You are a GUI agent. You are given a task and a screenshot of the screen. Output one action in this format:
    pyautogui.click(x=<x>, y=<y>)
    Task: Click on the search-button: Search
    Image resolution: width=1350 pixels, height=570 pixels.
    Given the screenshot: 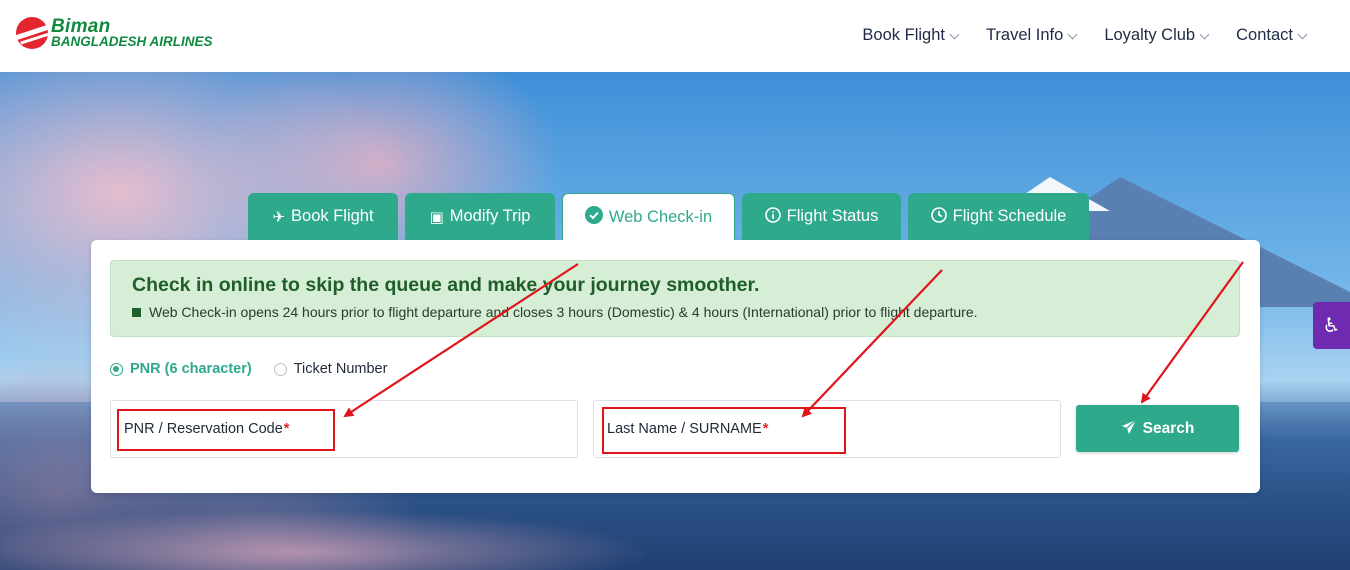 What is the action you would take?
    pyautogui.click(x=1157, y=428)
    